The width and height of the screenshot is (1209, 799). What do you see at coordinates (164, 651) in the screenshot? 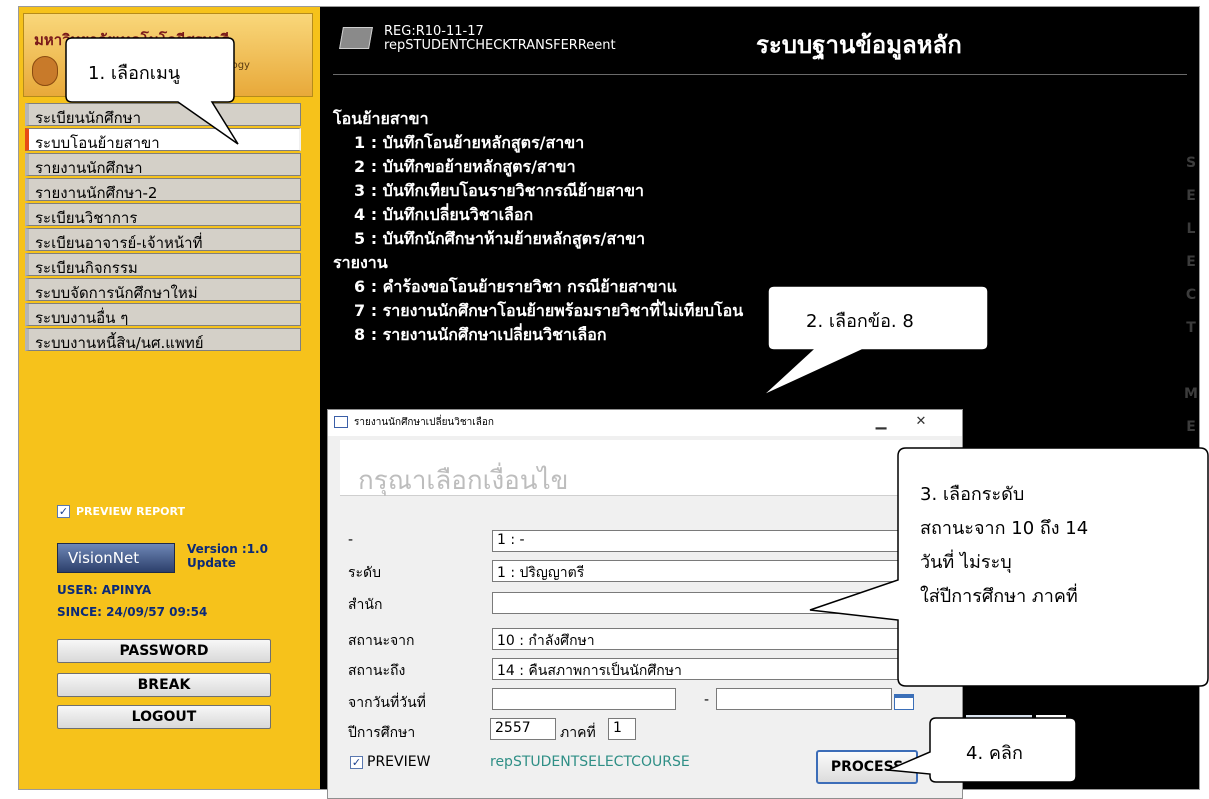
I see `password-button: PASSWORD` at bounding box center [164, 651].